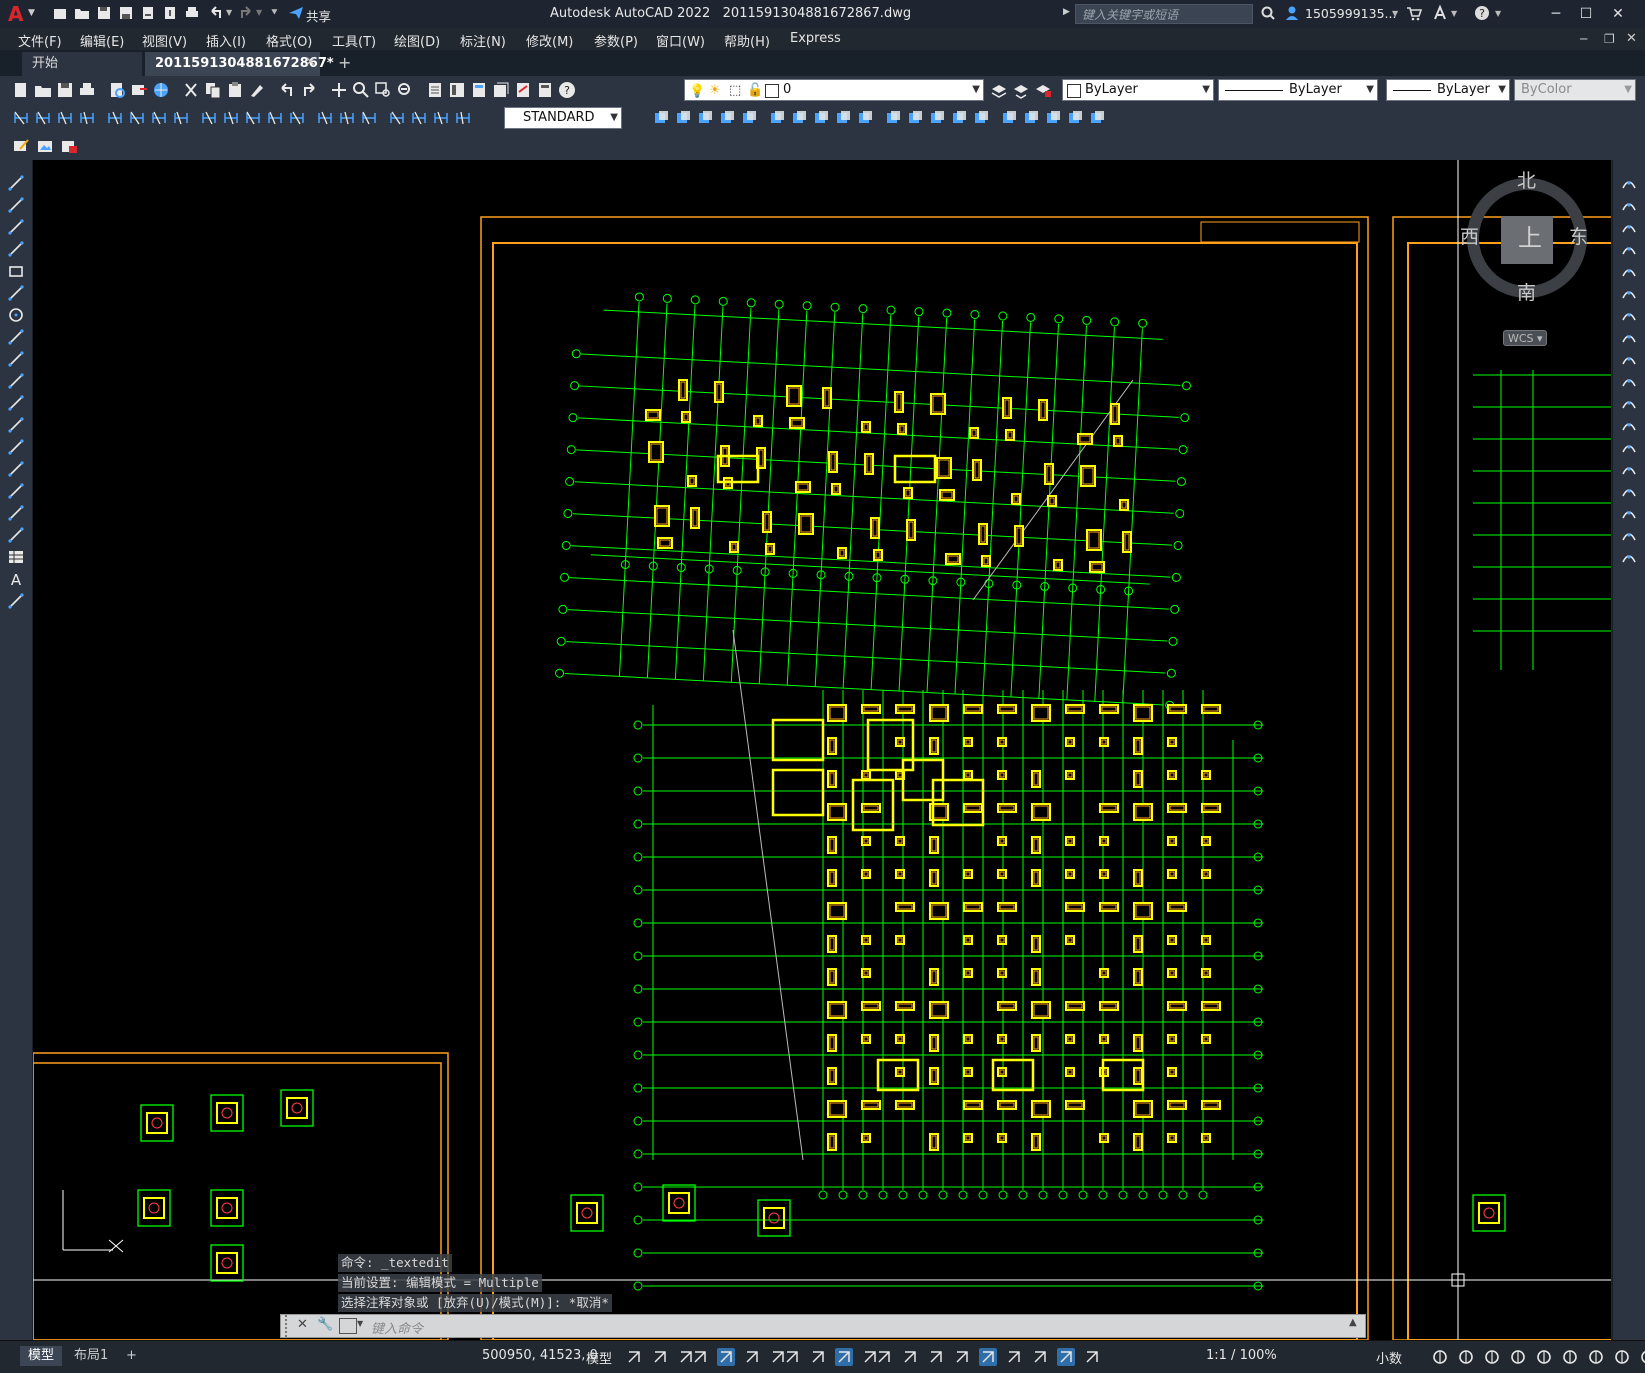 This screenshot has width=1645, height=1373. I want to click on trim-palette-icon, so click(1629, 381).